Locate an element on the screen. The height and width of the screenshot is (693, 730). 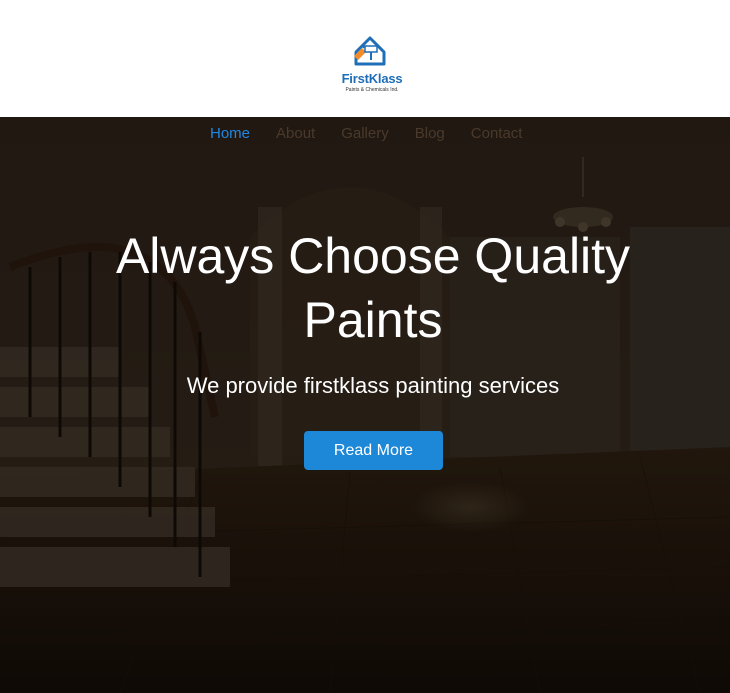
hero-subheadline: We provide firstklass painting services is located at coordinates (373, 385).